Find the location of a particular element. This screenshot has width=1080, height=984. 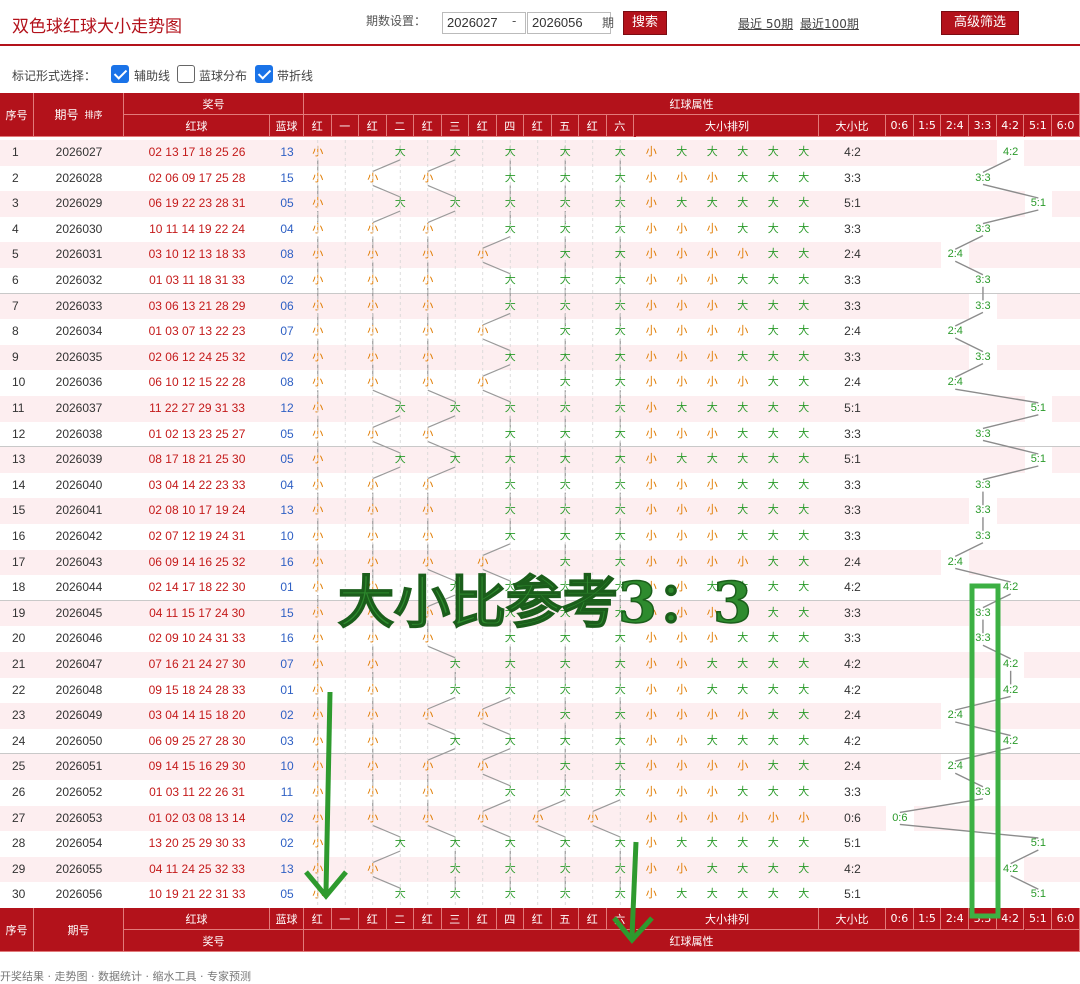

down-arrow-left is located at coordinates (326, 795).